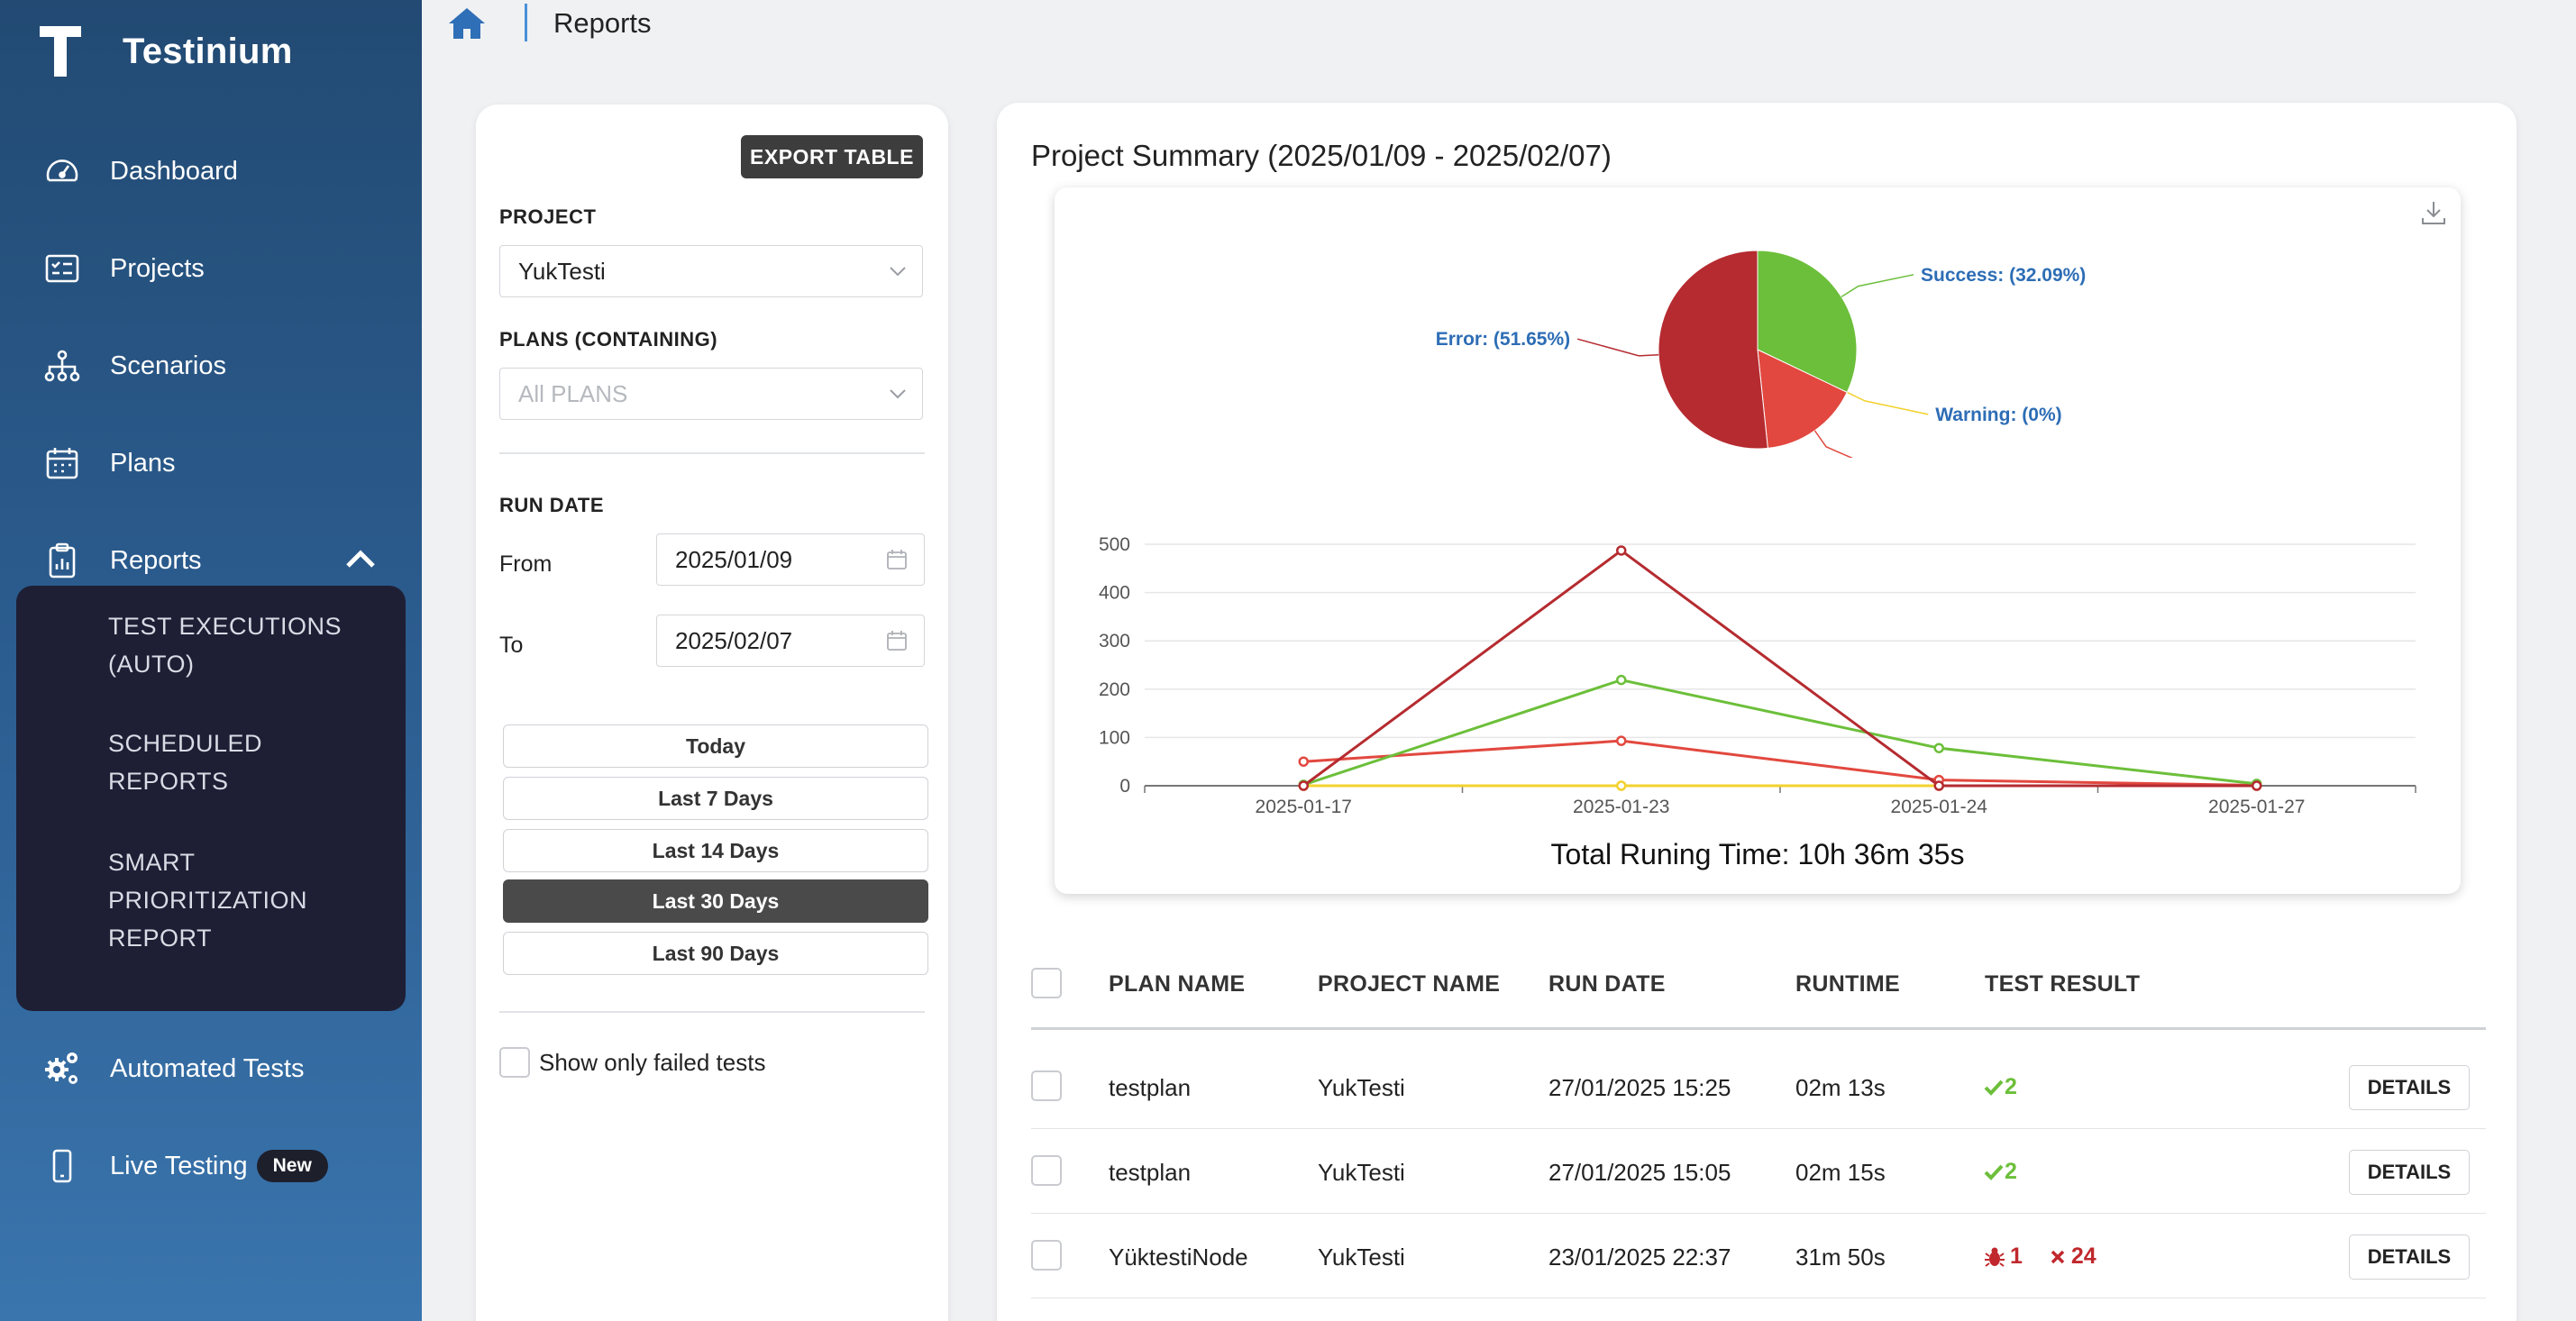 This screenshot has height=1321, width=2576. What do you see at coordinates (1758, 1128) in the screenshot?
I see `row-divider` at bounding box center [1758, 1128].